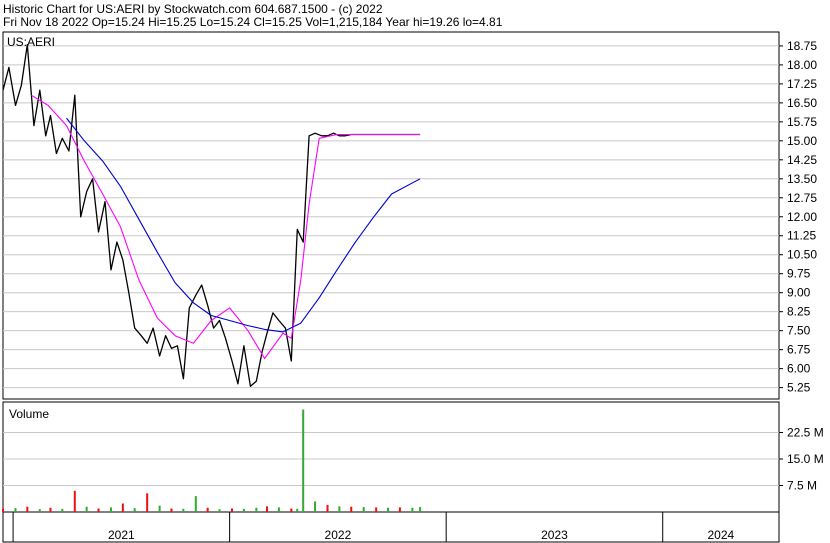 The width and height of the screenshot is (830, 543). I want to click on price-tick-label: 14.25, so click(802, 160).